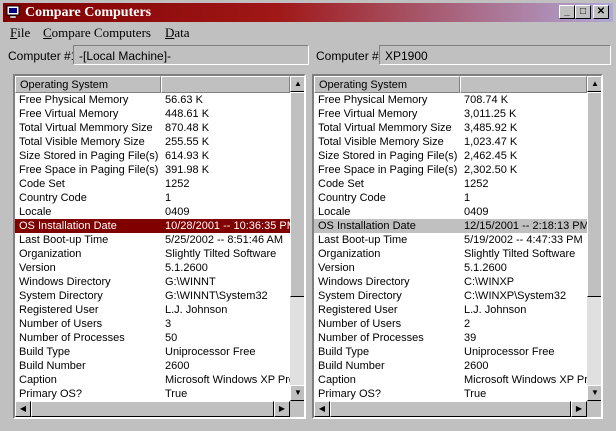 The image size is (616, 431). What do you see at coordinates (152, 324) in the screenshot?
I see `table-row: Number of Users 3` at bounding box center [152, 324].